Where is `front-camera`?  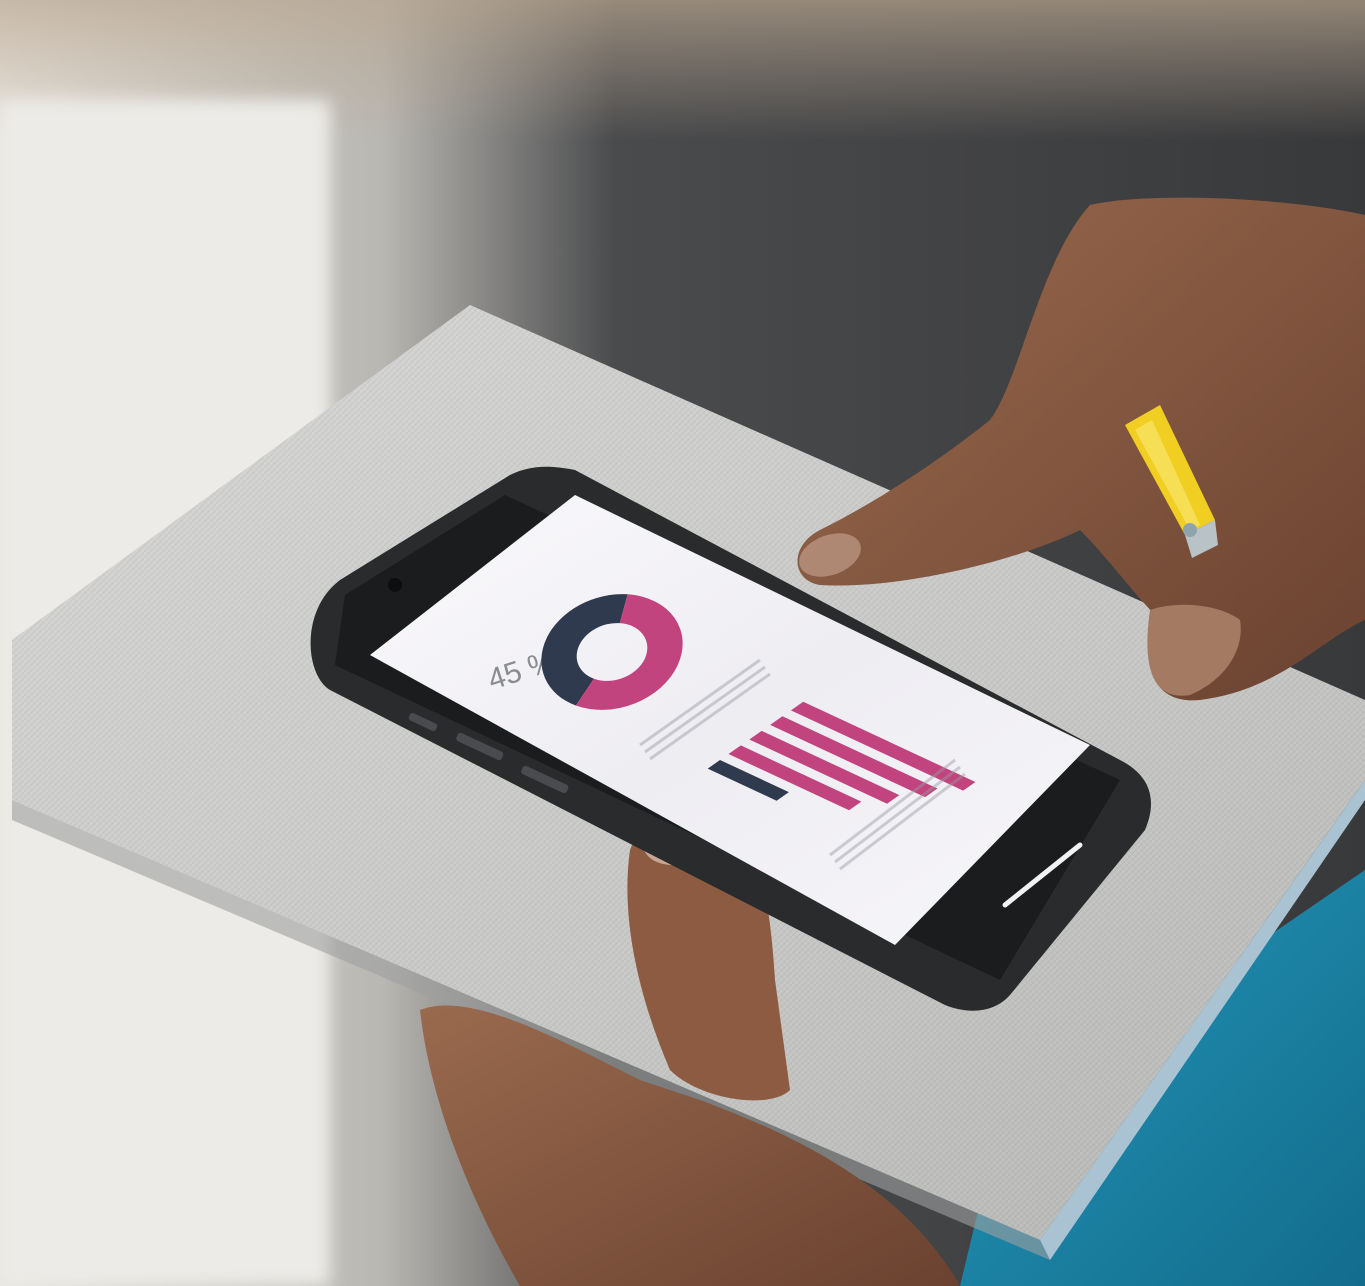
front-camera is located at coordinates (395, 585).